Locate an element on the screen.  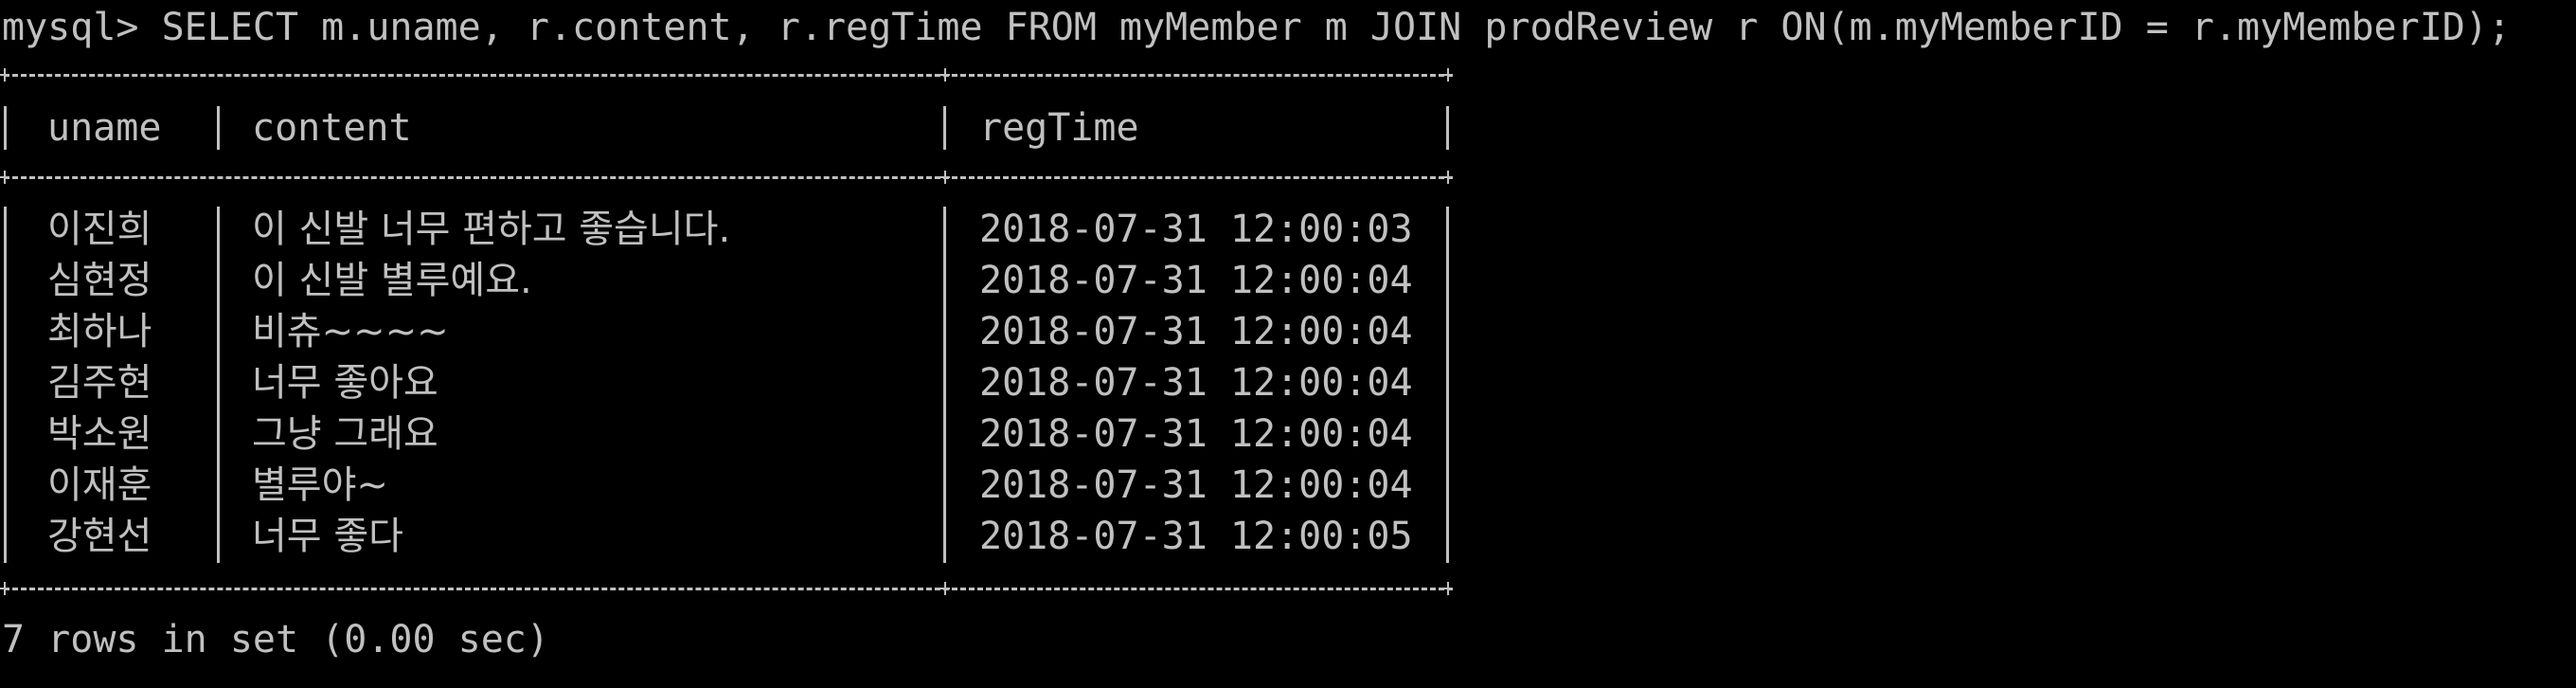
table-row-uname: 최하나 is located at coordinates (99, 332).